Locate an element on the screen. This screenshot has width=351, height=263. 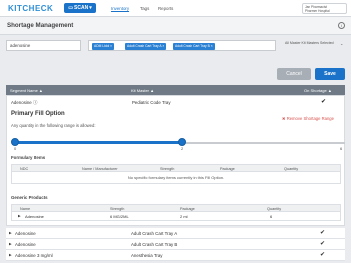
chip-adult-crash-cart-a: Adult Crash Cart Tray A × is located at coordinates (146, 46).